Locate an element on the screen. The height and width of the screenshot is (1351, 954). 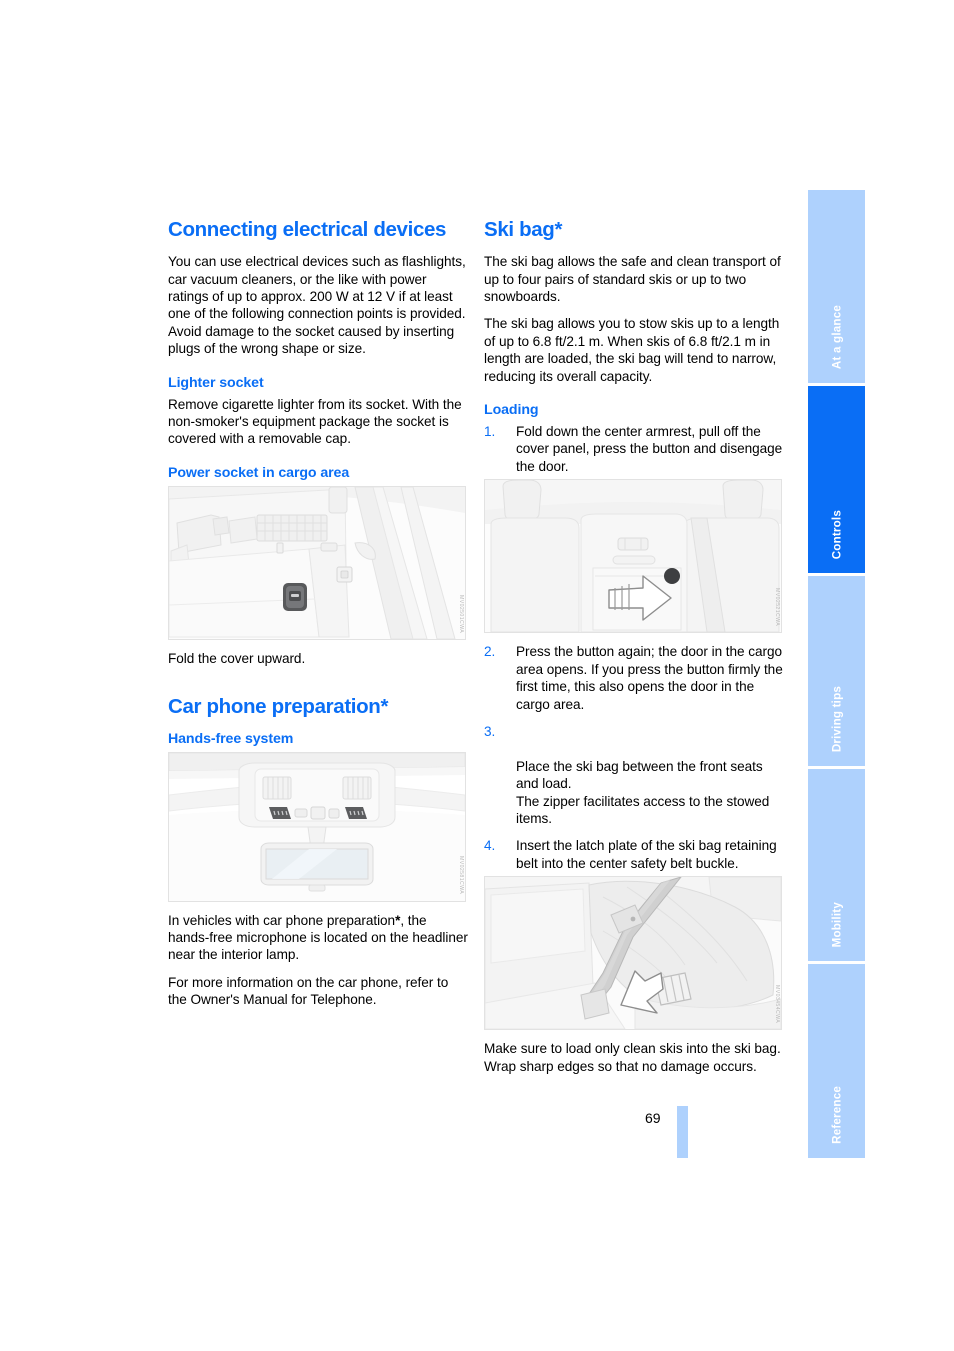
rear-seat-armrest-figure: MV02521CWA is located at coordinates (633, 556).